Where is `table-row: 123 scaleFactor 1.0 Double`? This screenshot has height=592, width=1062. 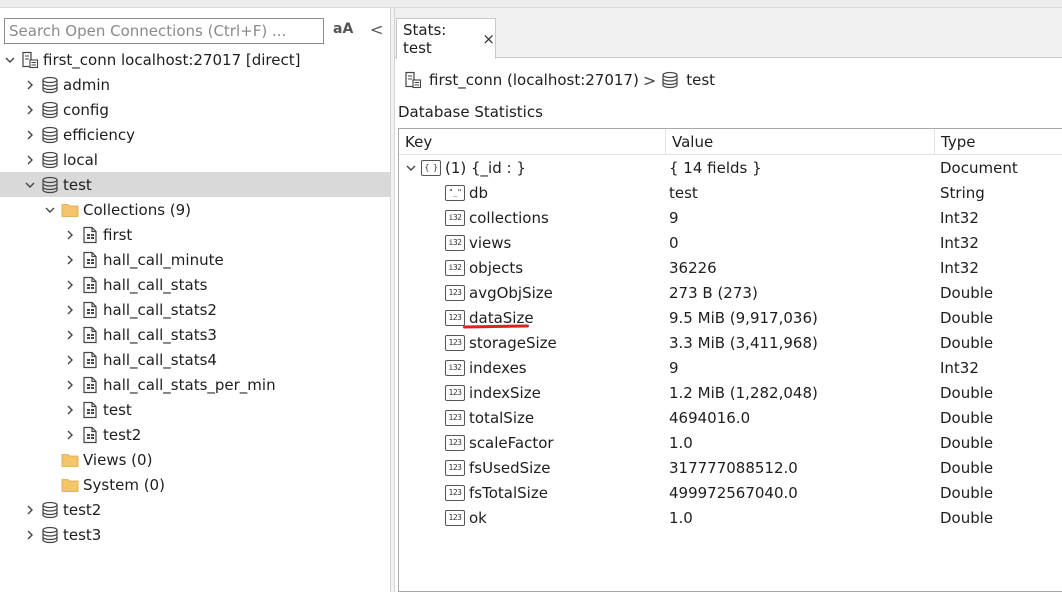 table-row: 123 scaleFactor 1.0 Double is located at coordinates (730, 442).